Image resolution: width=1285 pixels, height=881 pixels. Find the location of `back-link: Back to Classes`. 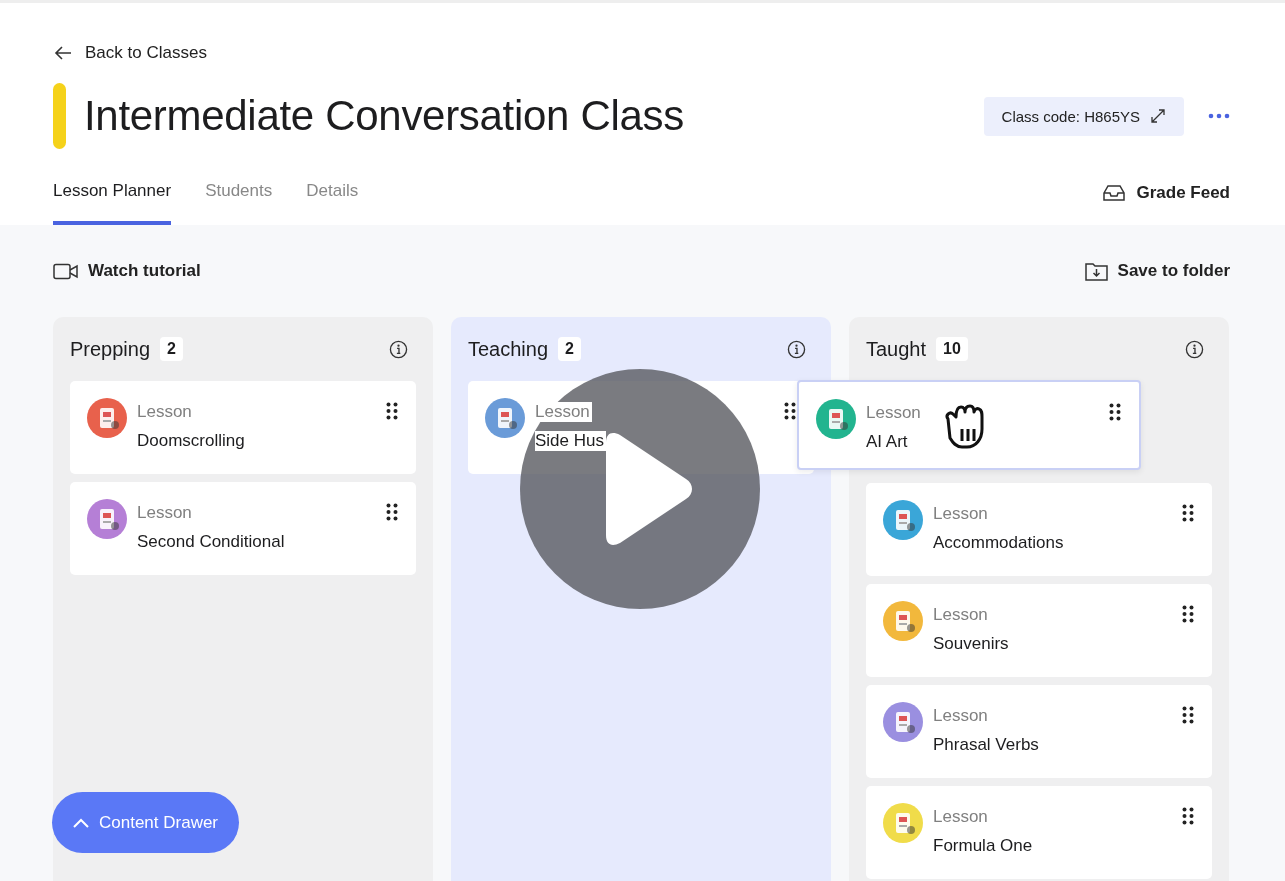

back-link: Back to Classes is located at coordinates (130, 53).